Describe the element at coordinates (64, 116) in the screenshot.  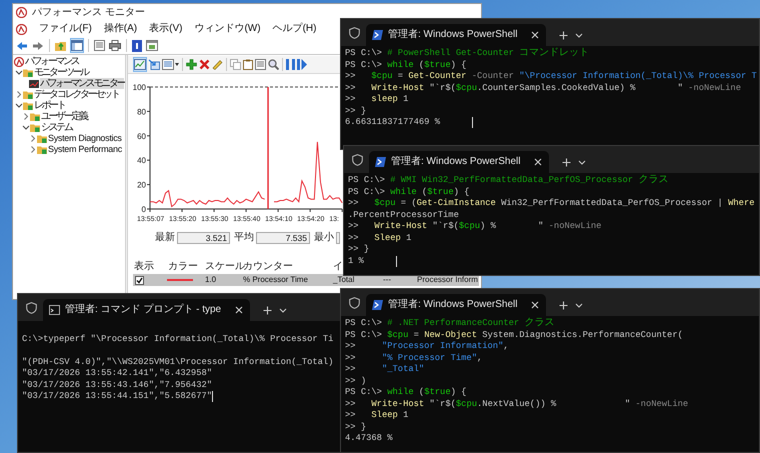
I see `tree-item: ユーザー定義` at that location.